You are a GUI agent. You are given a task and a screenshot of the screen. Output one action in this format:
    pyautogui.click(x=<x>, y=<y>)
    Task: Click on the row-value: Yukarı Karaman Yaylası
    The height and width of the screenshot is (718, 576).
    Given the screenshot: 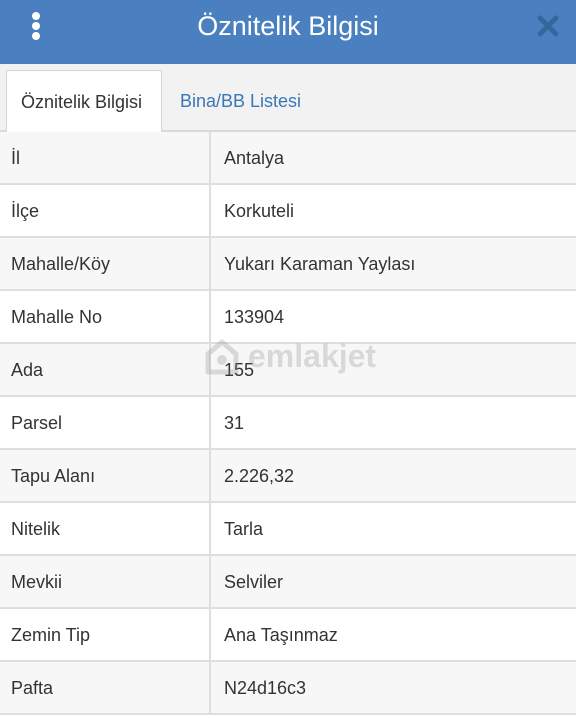 What is the action you would take?
    pyautogui.click(x=320, y=264)
    